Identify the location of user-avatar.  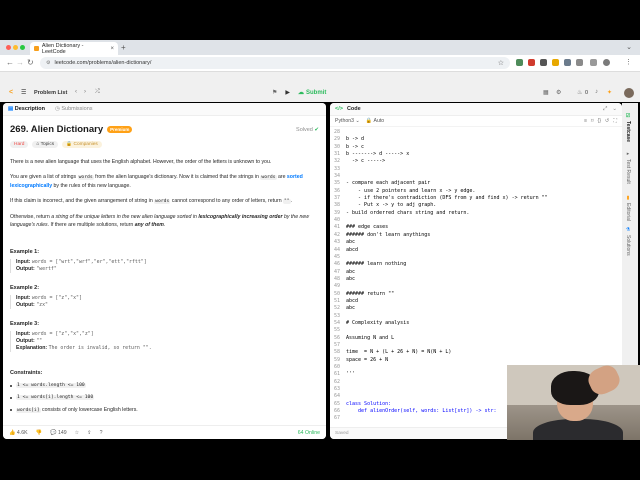
(629, 93).